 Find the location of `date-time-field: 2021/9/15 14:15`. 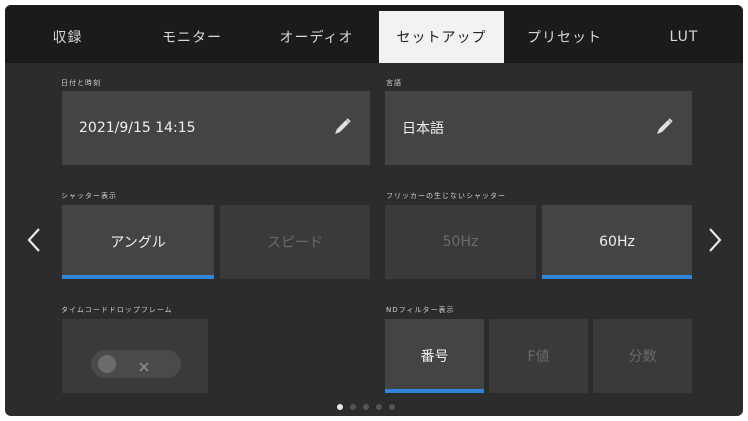

date-time-field: 2021/9/15 14:15 is located at coordinates (216, 128).